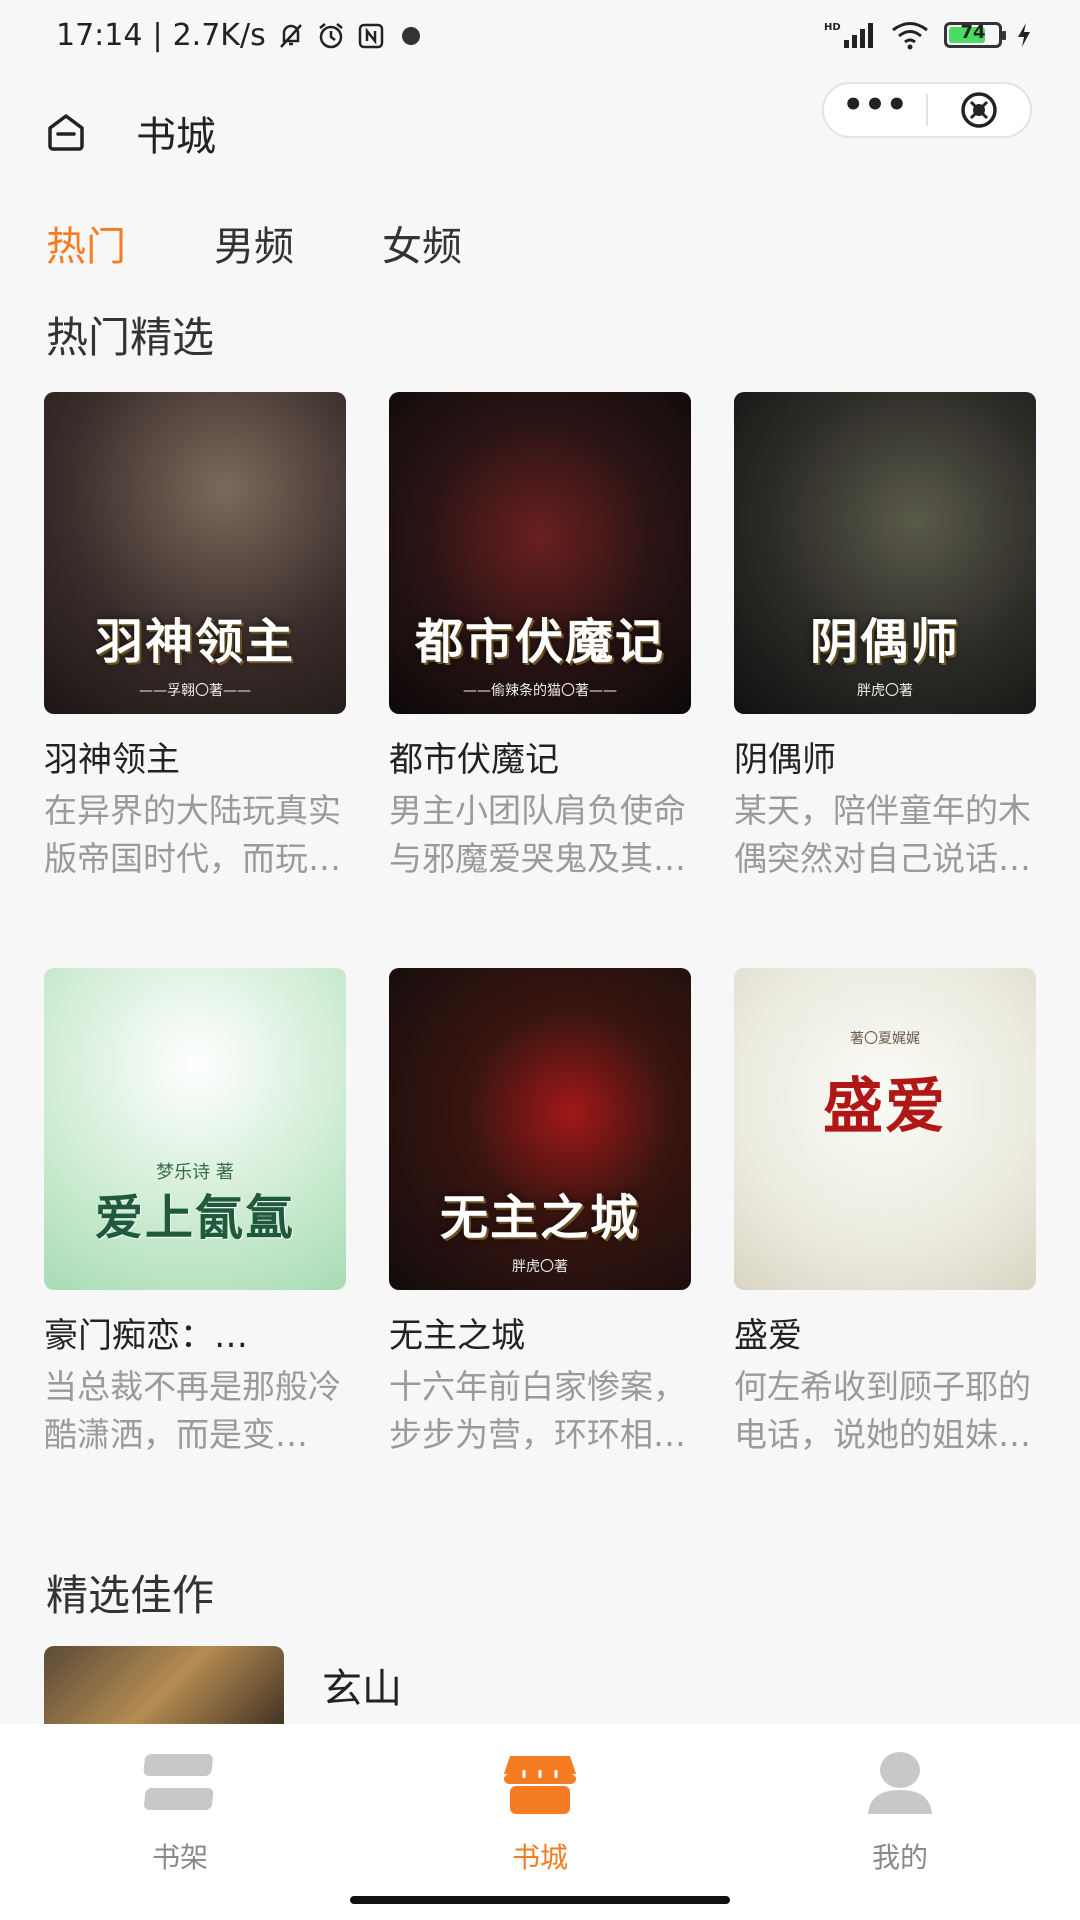 The height and width of the screenshot is (1920, 1080). I want to click on cover-author: ——孚翱〇著——, so click(195, 691).